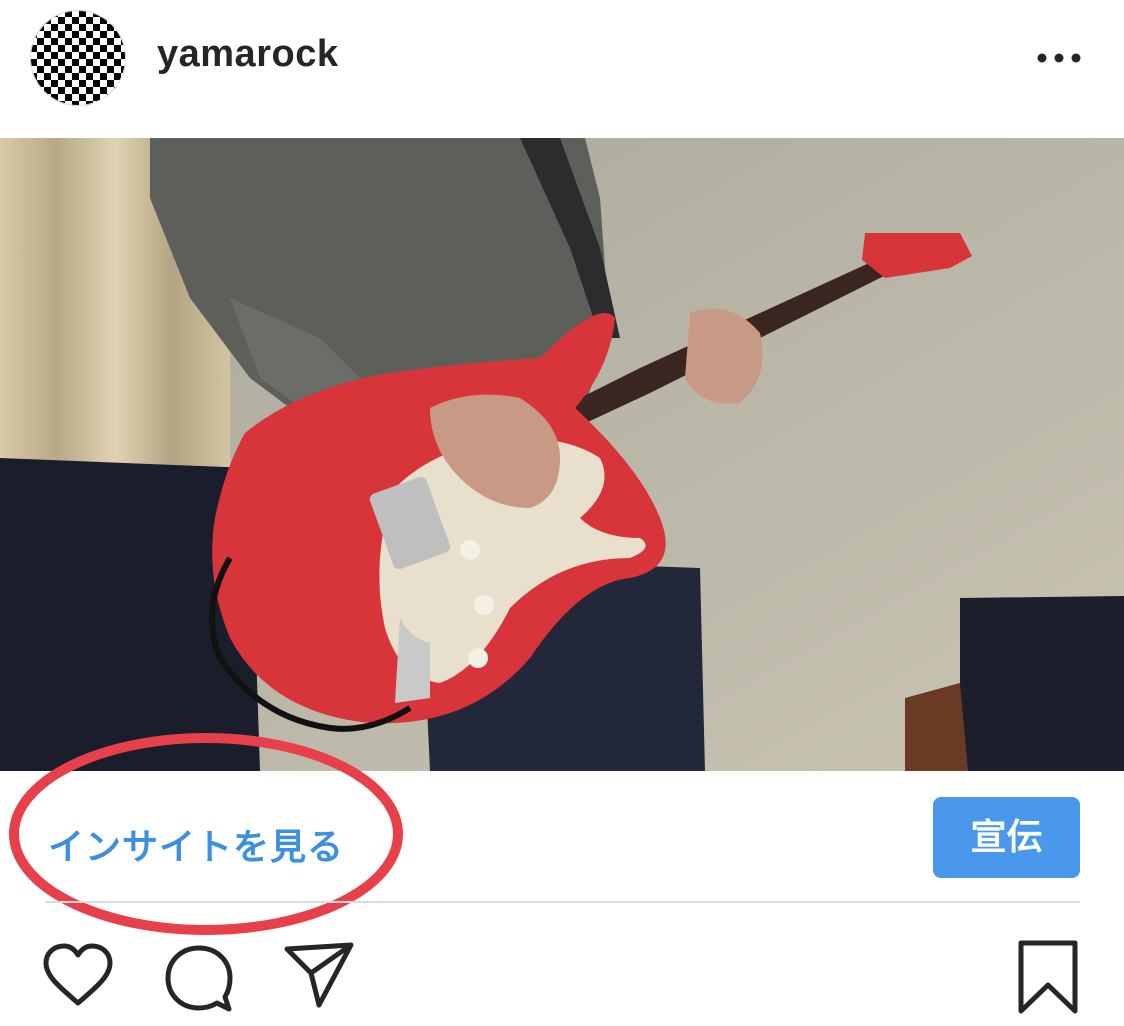 This screenshot has width=1124, height=1026. Describe the element at coordinates (1048, 977) in the screenshot. I see `bookmark-icon` at that location.